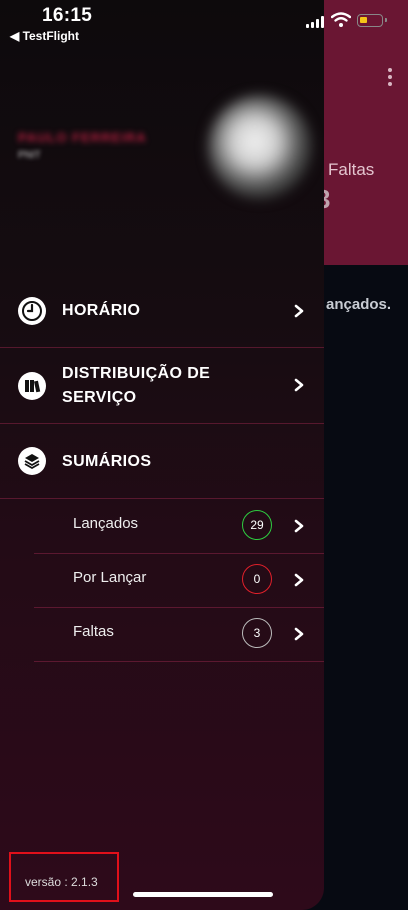 This screenshot has width=408, height=910. I want to click on back-to-testflight-link: ◀ TestFlight, so click(44, 36).